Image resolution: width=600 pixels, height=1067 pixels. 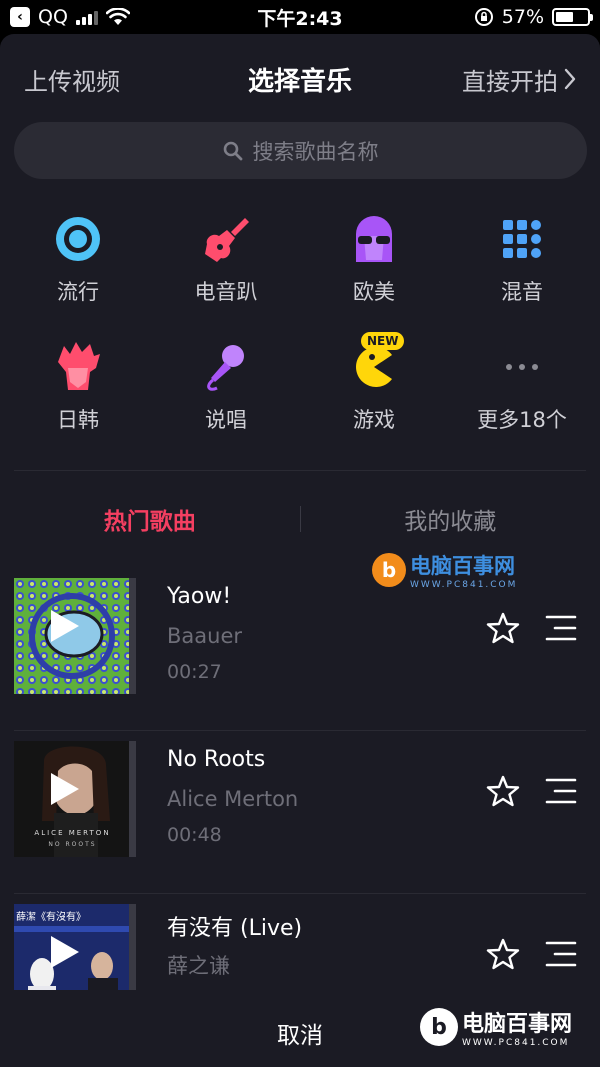 I want to click on section-divider, so click(x=300, y=470).